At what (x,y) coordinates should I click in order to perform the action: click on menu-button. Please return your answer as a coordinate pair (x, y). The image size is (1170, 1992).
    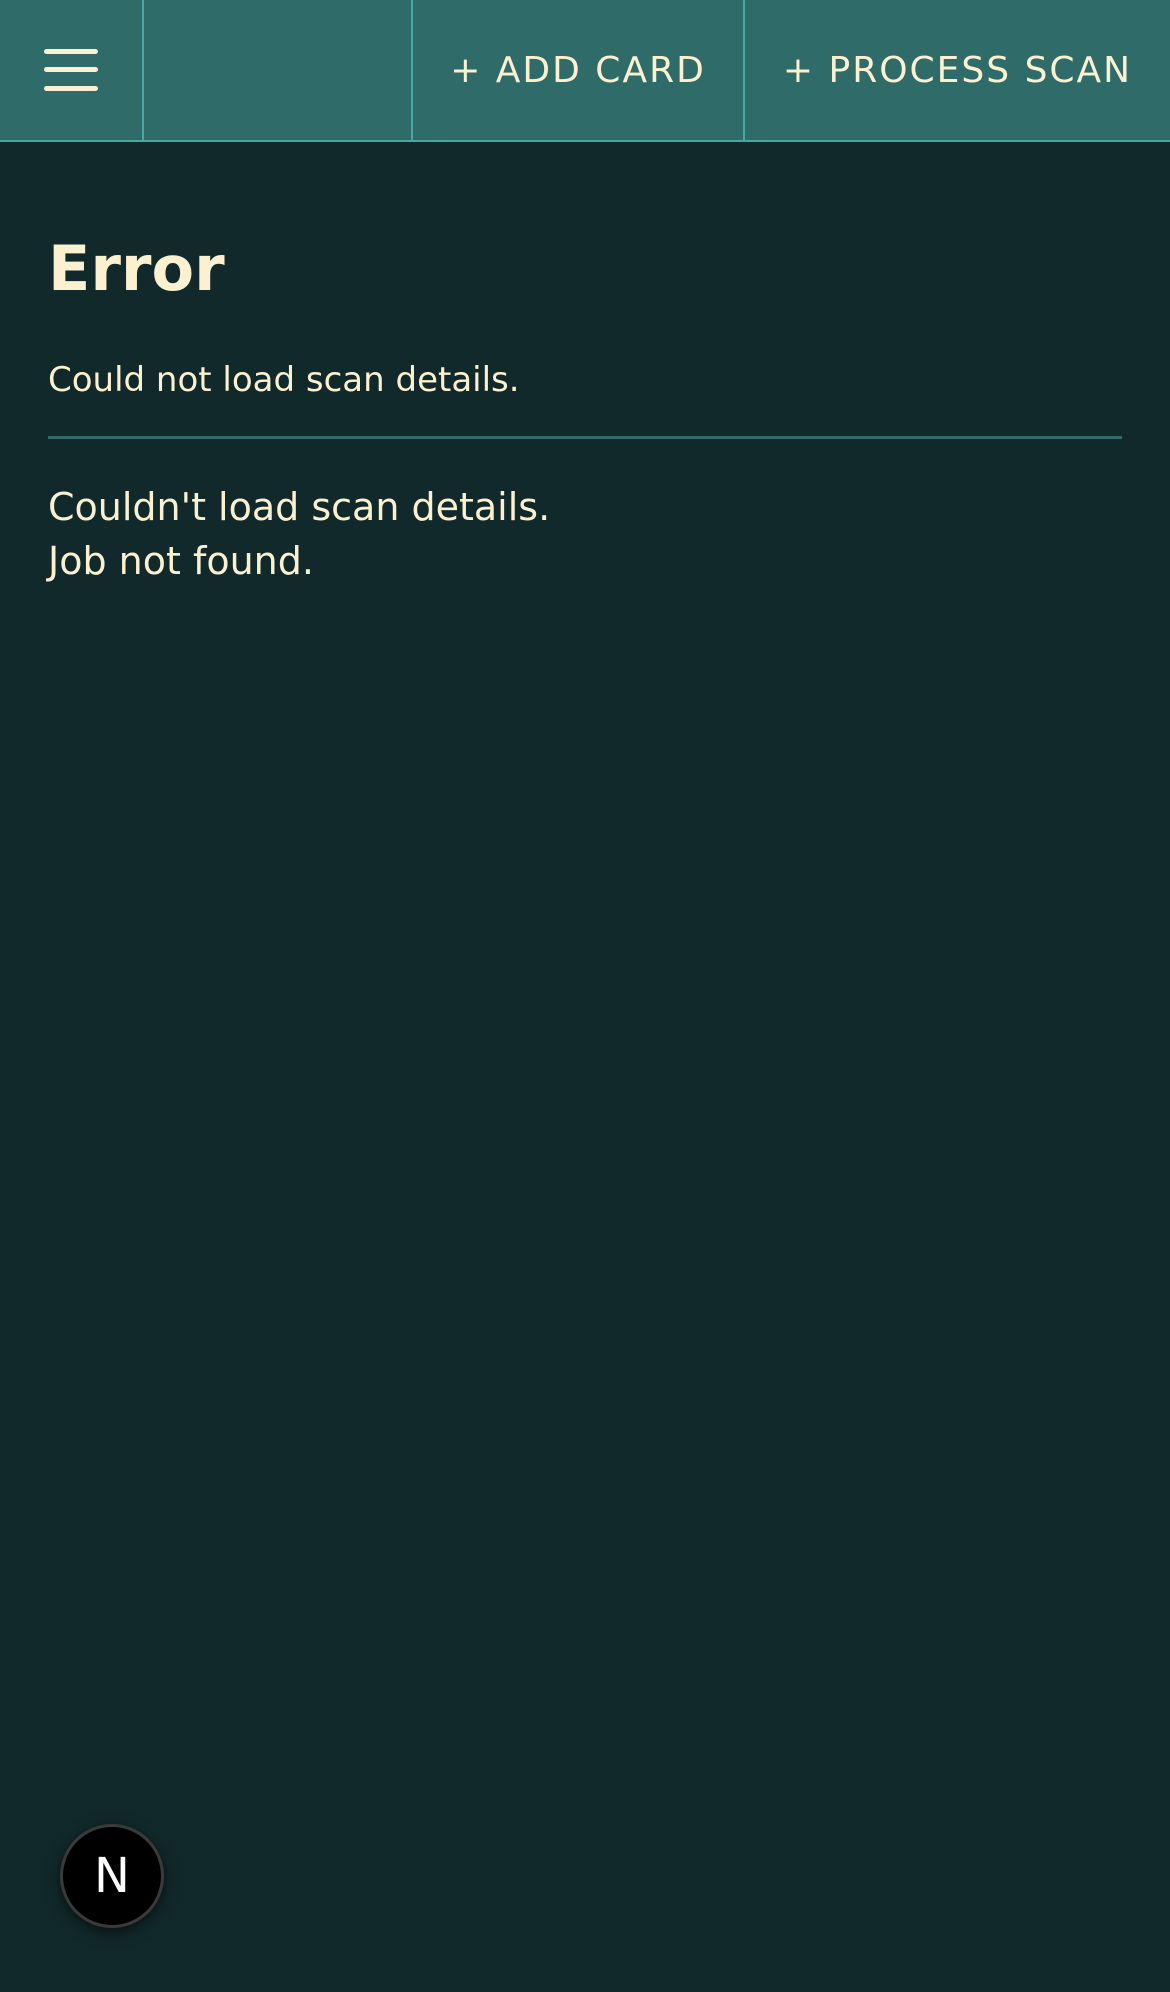
    Looking at the image, I should click on (72, 70).